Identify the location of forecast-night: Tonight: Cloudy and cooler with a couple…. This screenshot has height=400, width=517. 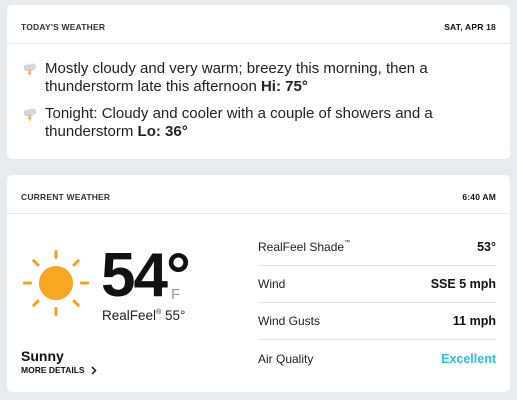
(258, 123).